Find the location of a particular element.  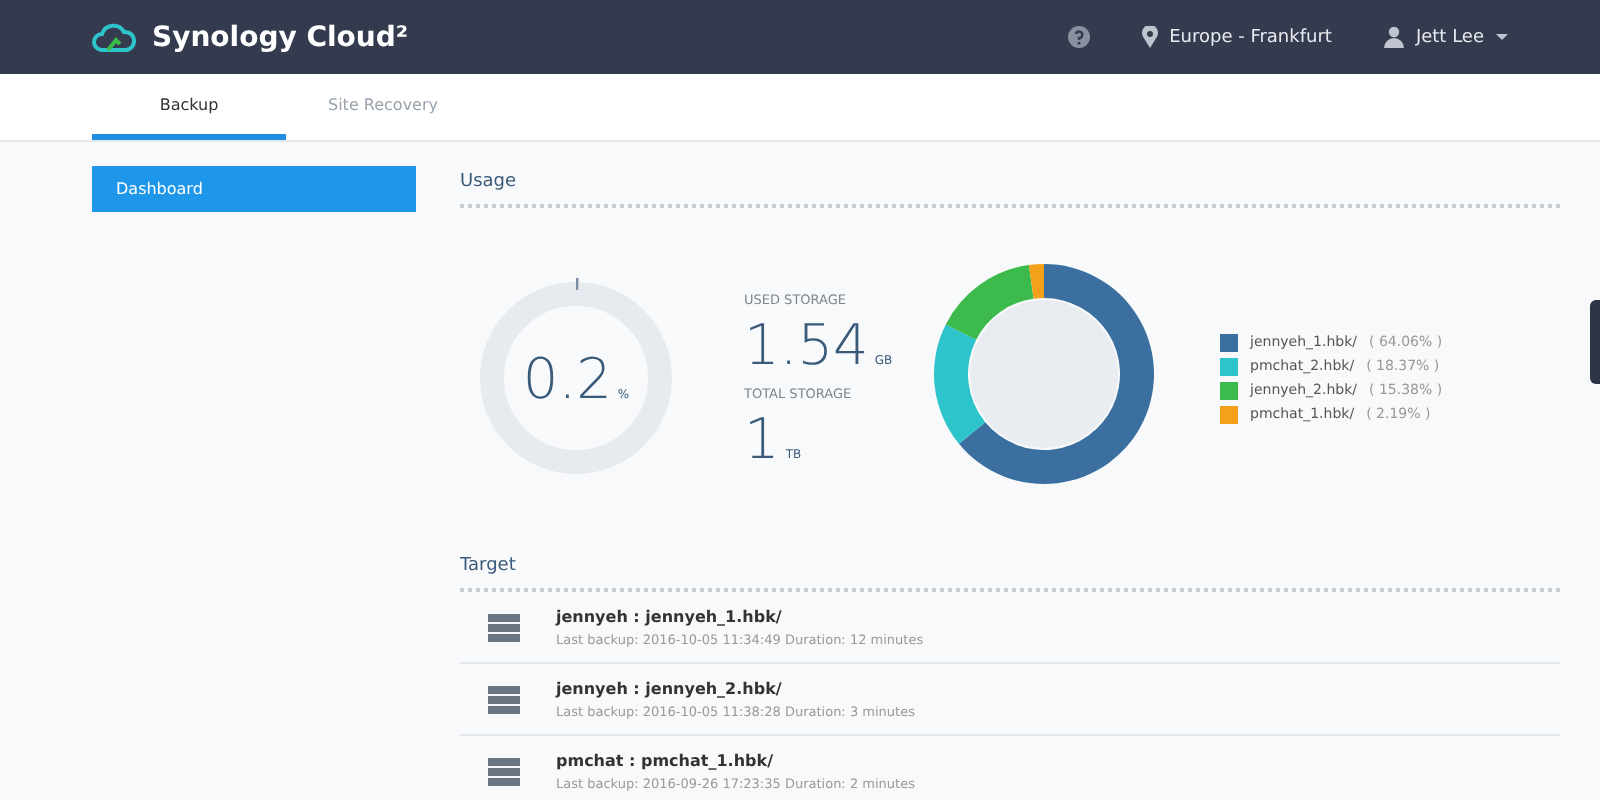

stat-value: 1.54 is located at coordinates (806, 345).